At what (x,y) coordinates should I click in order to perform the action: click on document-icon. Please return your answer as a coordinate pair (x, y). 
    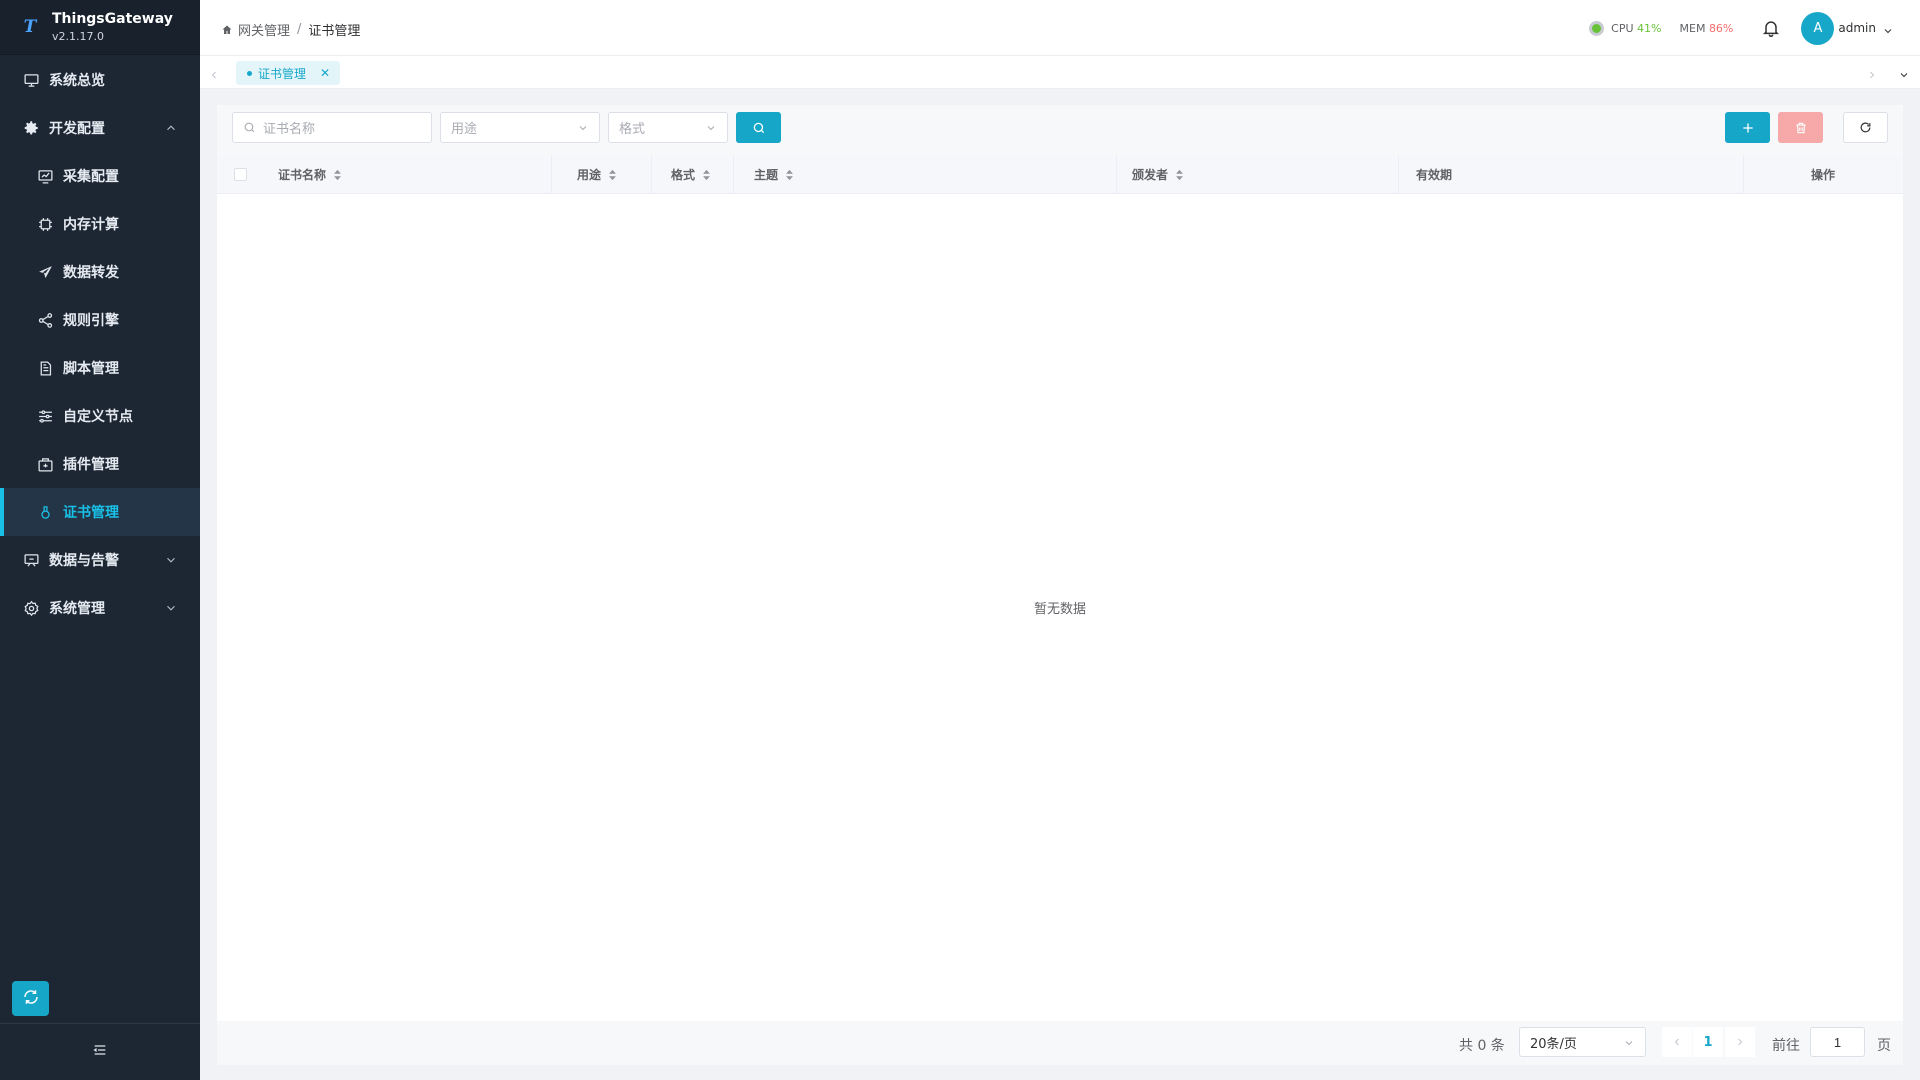
    Looking at the image, I should click on (45, 368).